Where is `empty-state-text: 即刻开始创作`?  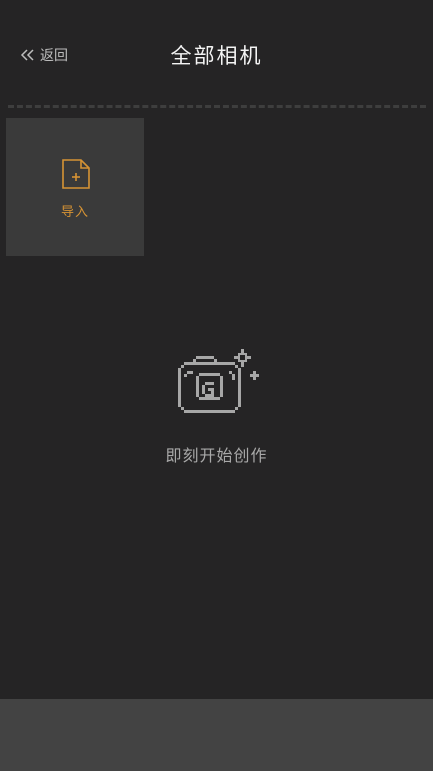 empty-state-text: 即刻开始创作 is located at coordinates (216, 455).